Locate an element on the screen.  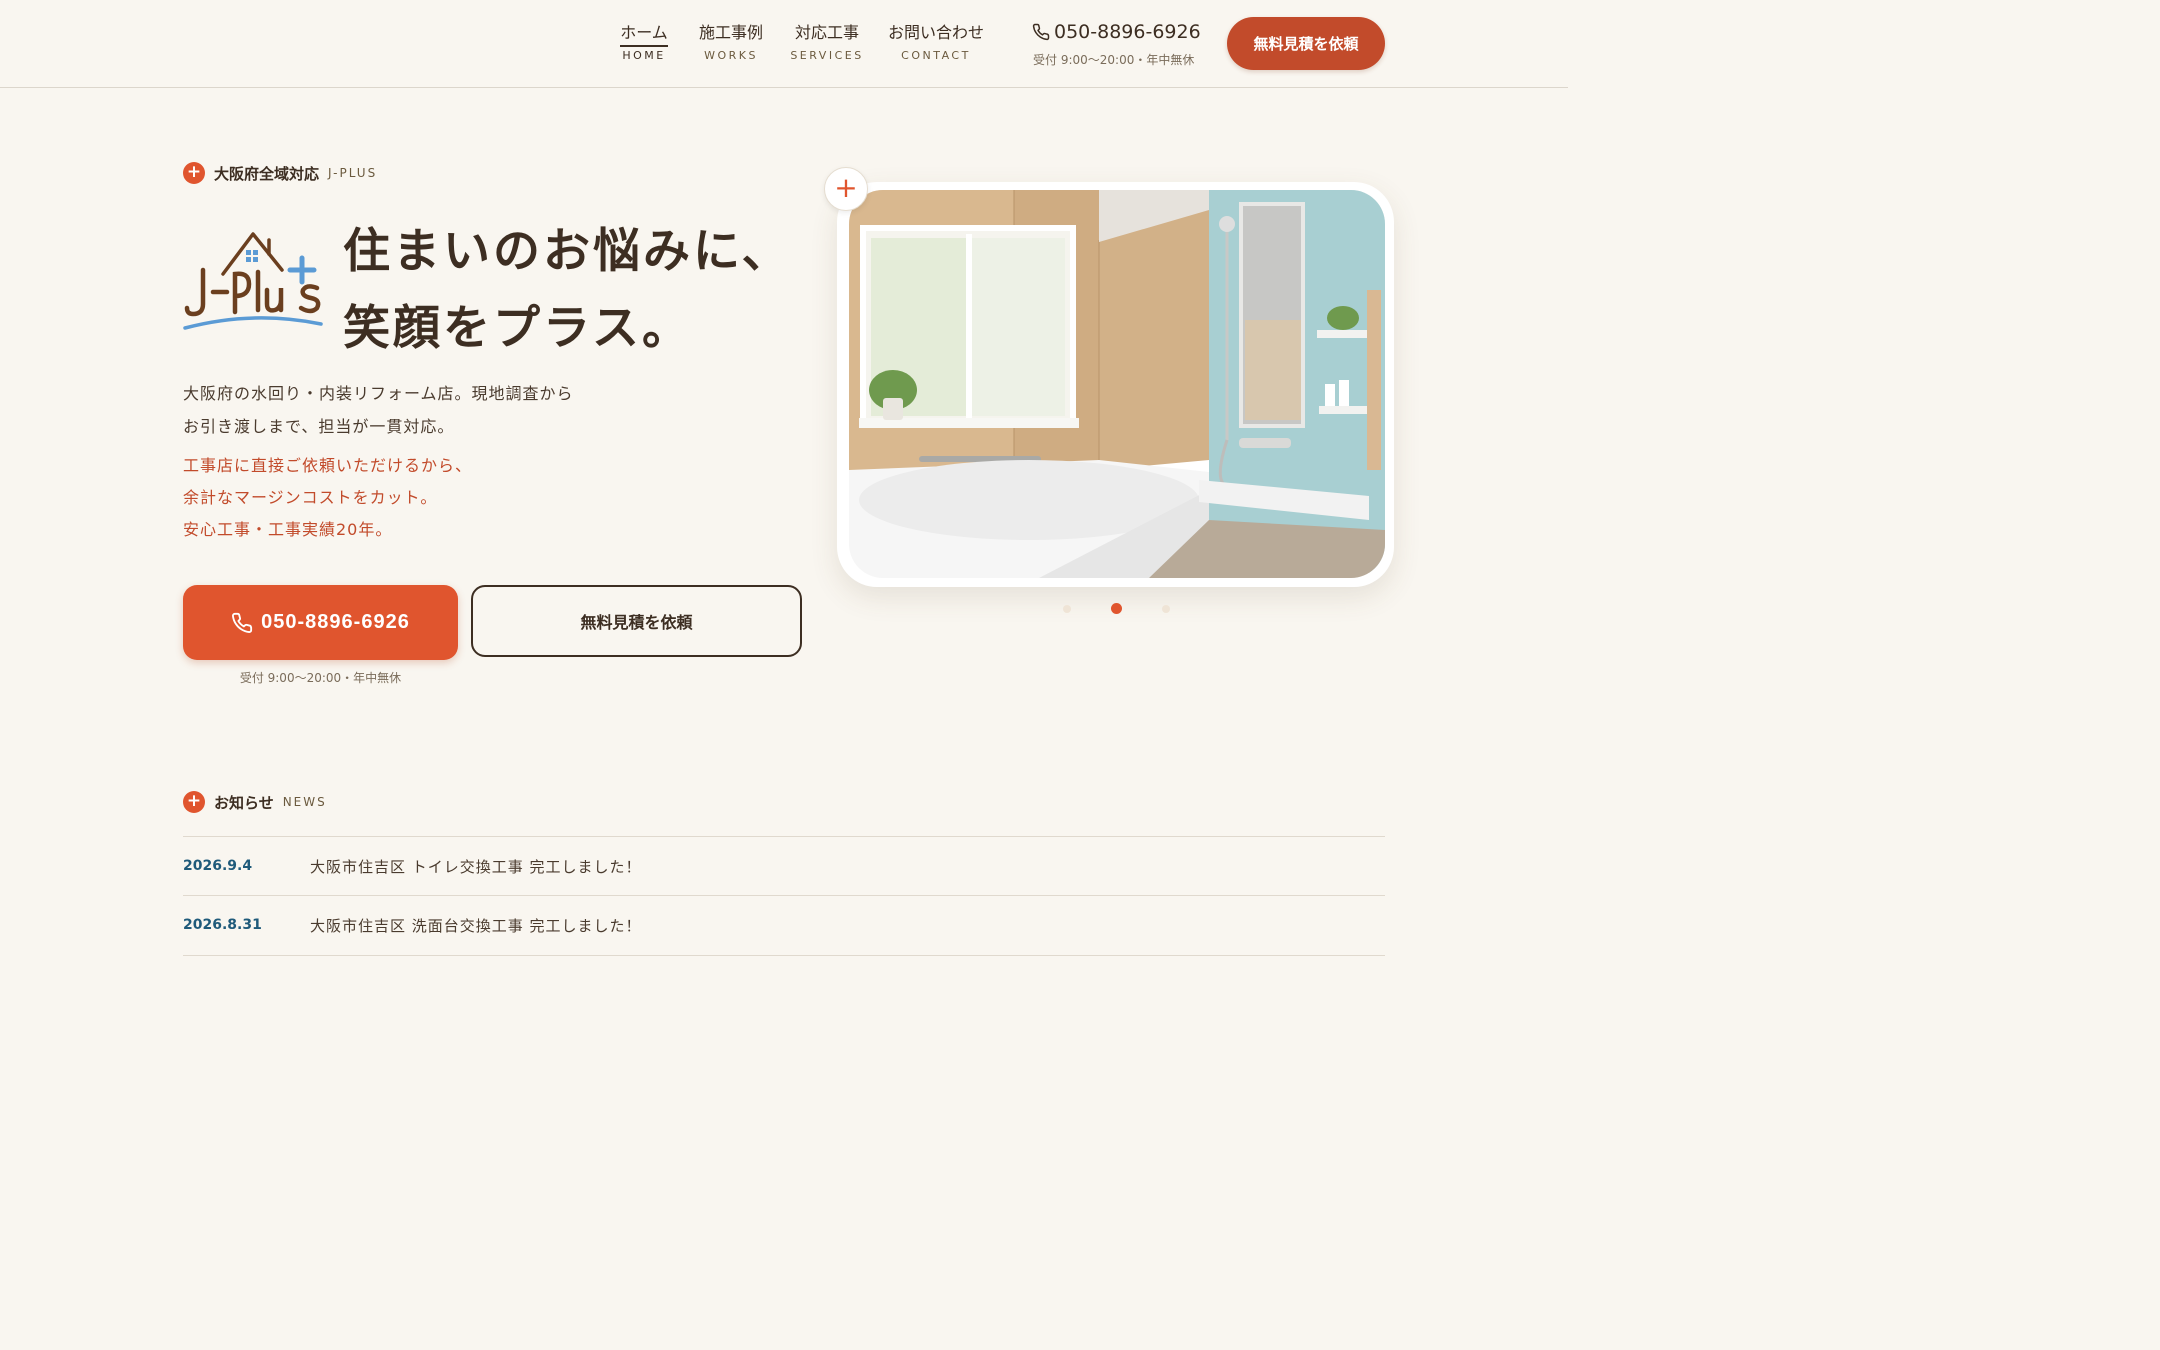
nav-item-contact: お問い合わせ CONTACT is located at coordinates (936, 42).